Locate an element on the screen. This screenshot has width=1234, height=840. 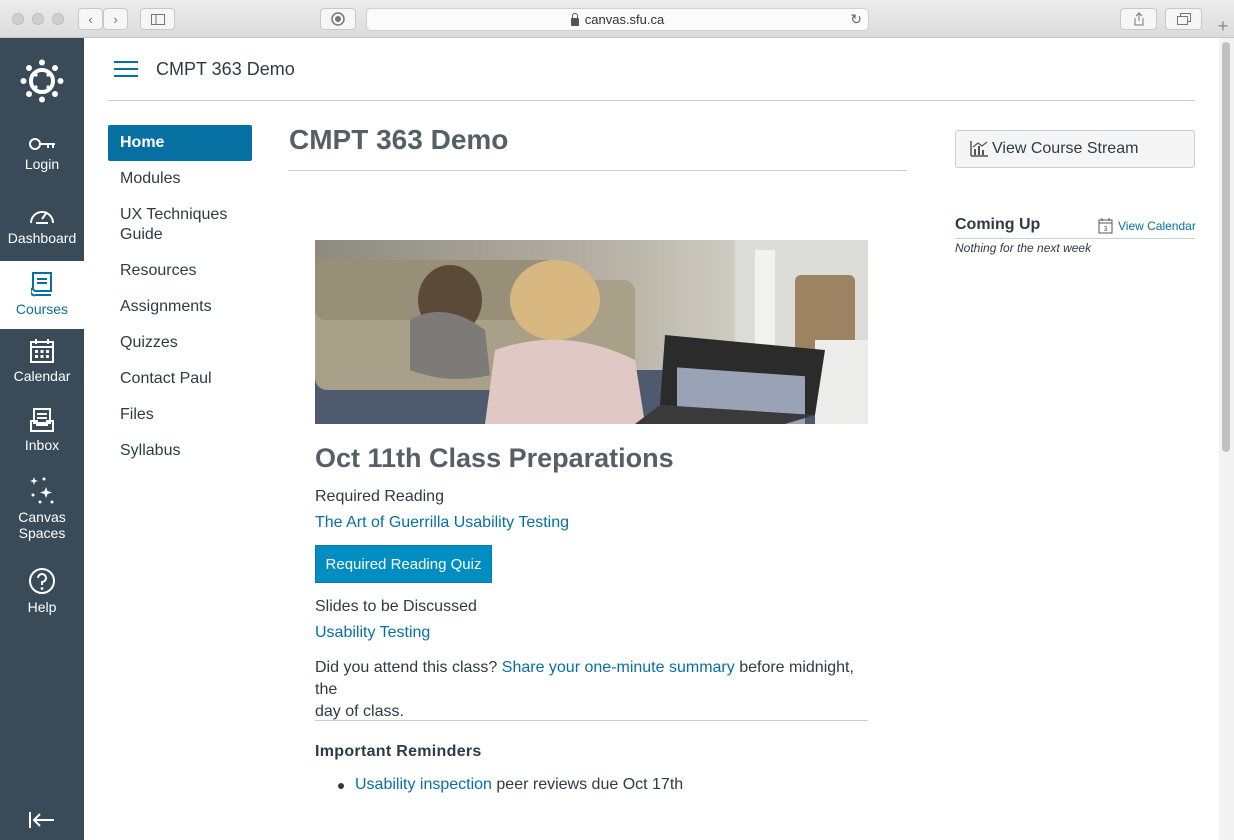
view-course-stream-button: View Course Stream is located at coordinates (1075, 149).